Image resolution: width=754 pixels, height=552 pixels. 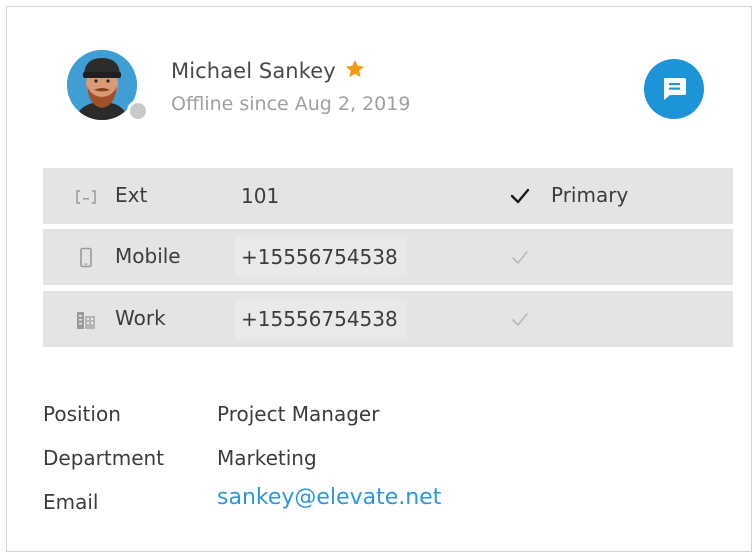 I want to click on contact-name-row: Michael Sankey, so click(x=268, y=71).